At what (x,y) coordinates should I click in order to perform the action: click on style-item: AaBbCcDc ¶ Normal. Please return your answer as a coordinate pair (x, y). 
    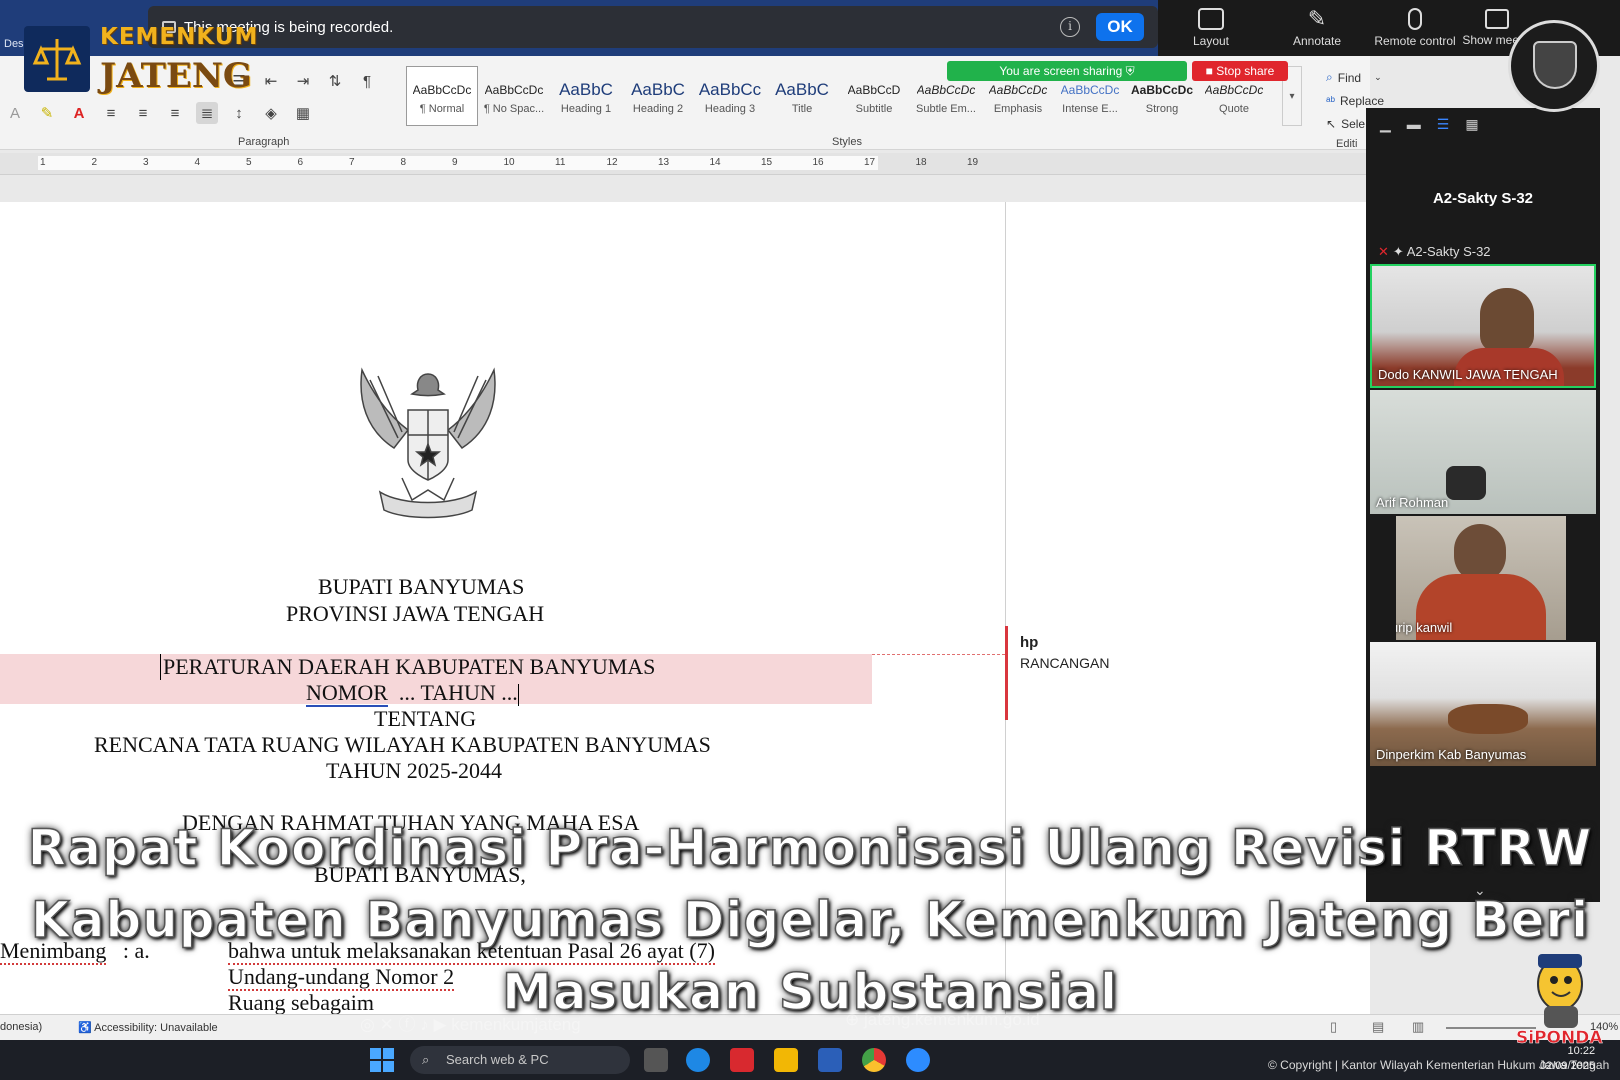
    Looking at the image, I should click on (442, 96).